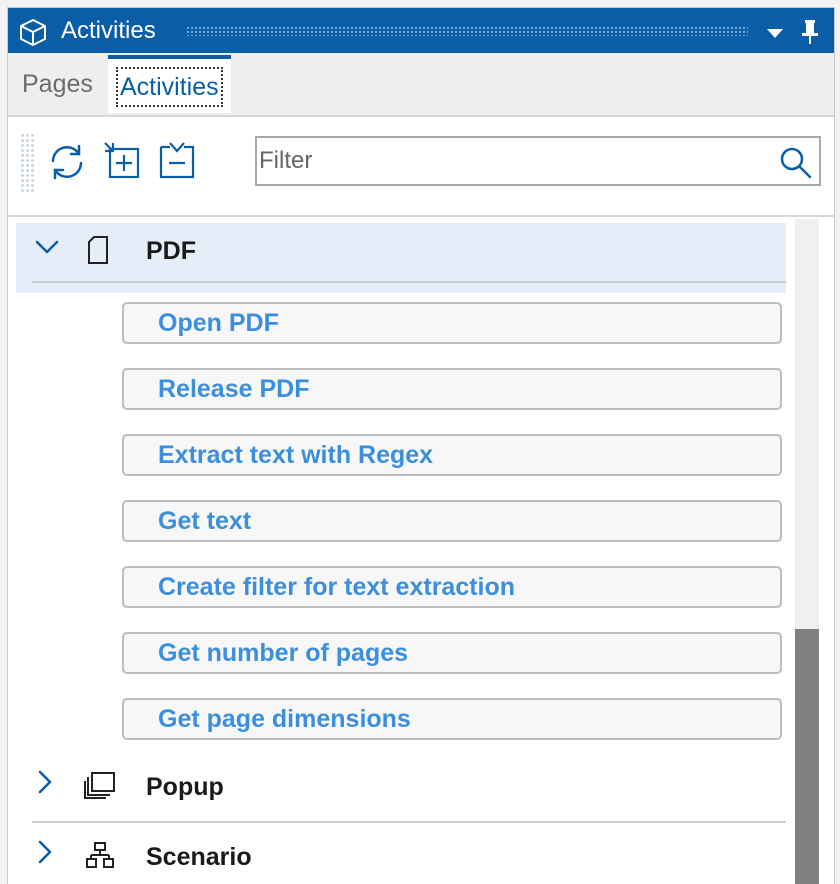 The image size is (840, 884). What do you see at coordinates (123, 163) in the screenshot?
I see `expand-all-icon` at bounding box center [123, 163].